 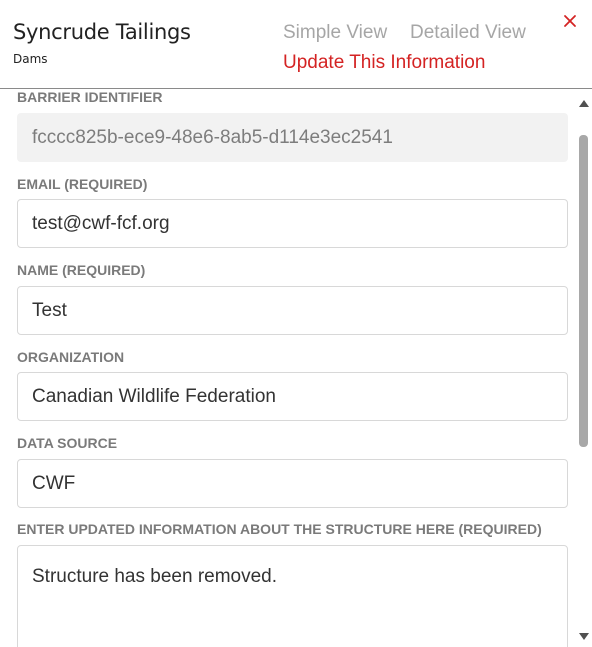 What do you see at coordinates (102, 32) in the screenshot?
I see `feature-title: Syncrude Tailings` at bounding box center [102, 32].